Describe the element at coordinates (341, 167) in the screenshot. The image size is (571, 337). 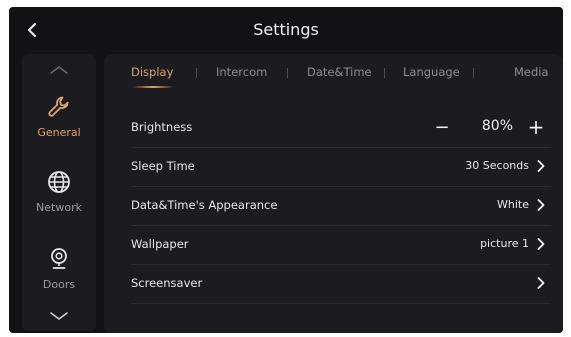
I see `sleep-time-row: Sleep Time 30 Seconds` at that location.